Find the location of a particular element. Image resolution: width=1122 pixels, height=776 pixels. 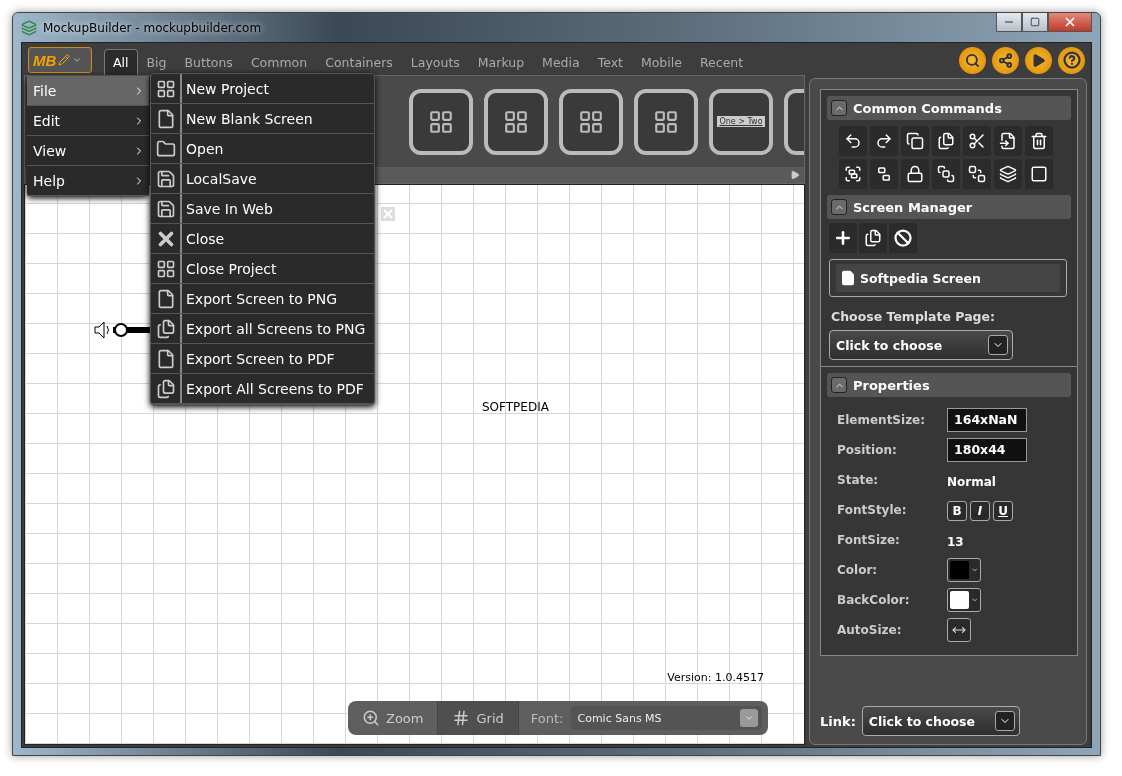

lock-icon is located at coordinates (915, 174).